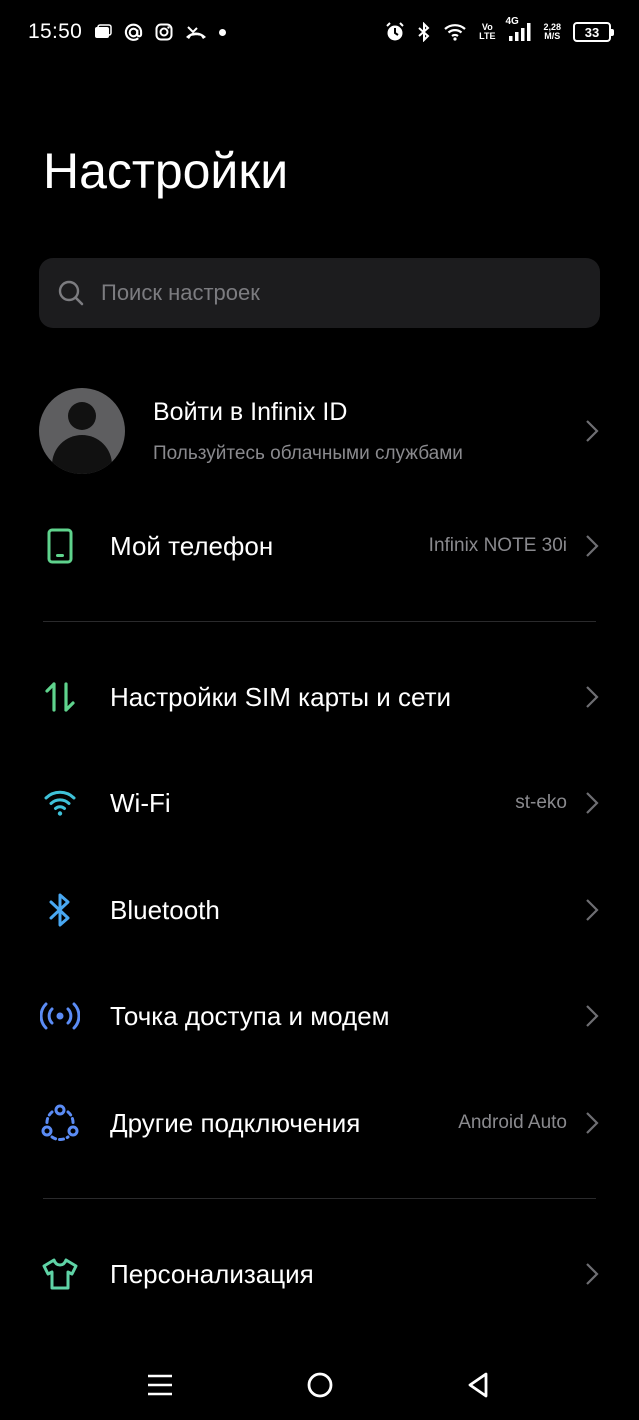 This screenshot has height=1420, width=639. What do you see at coordinates (455, 32) in the screenshot?
I see `wifi-status-icon` at bounding box center [455, 32].